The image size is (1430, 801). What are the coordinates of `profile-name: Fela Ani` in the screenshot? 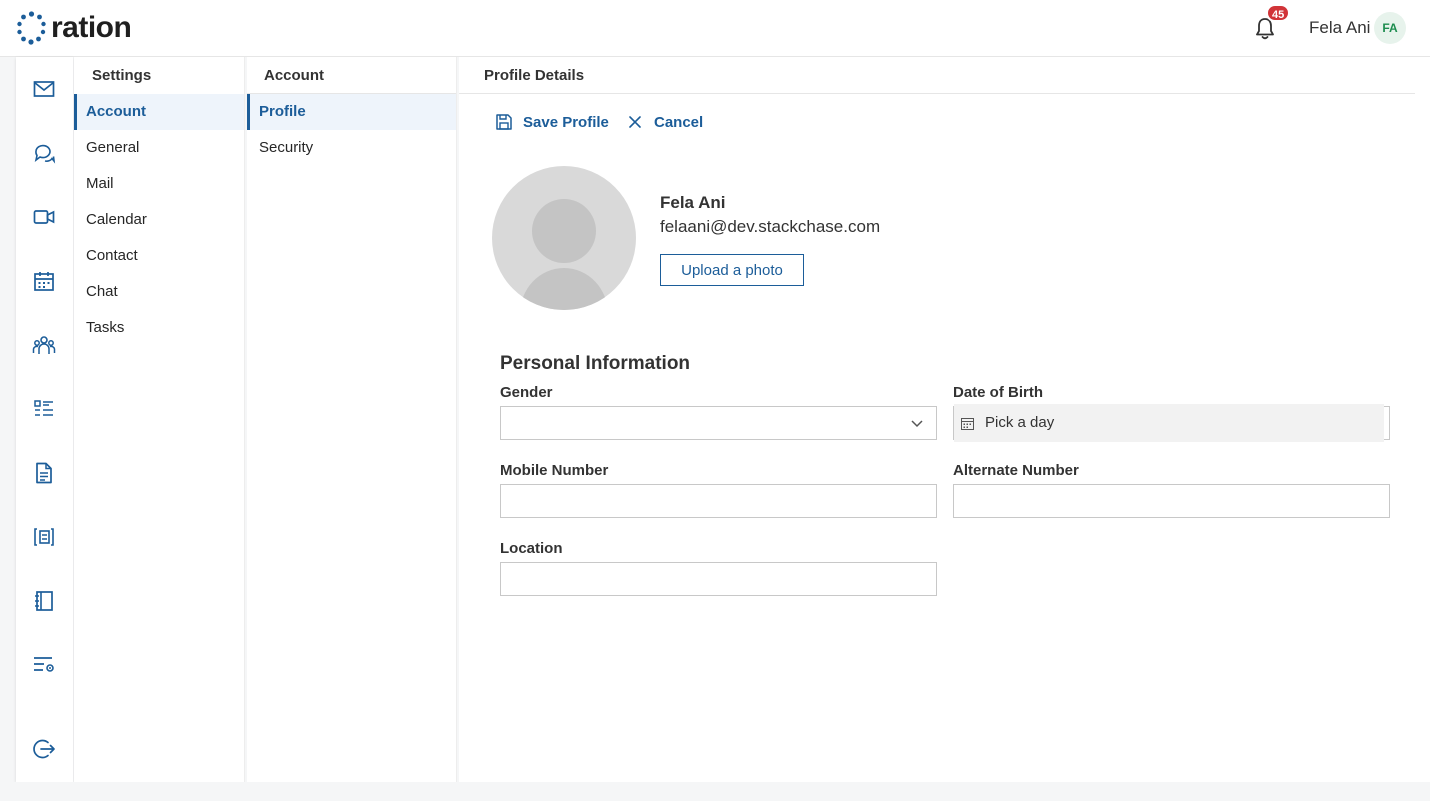 It's located at (693, 202).